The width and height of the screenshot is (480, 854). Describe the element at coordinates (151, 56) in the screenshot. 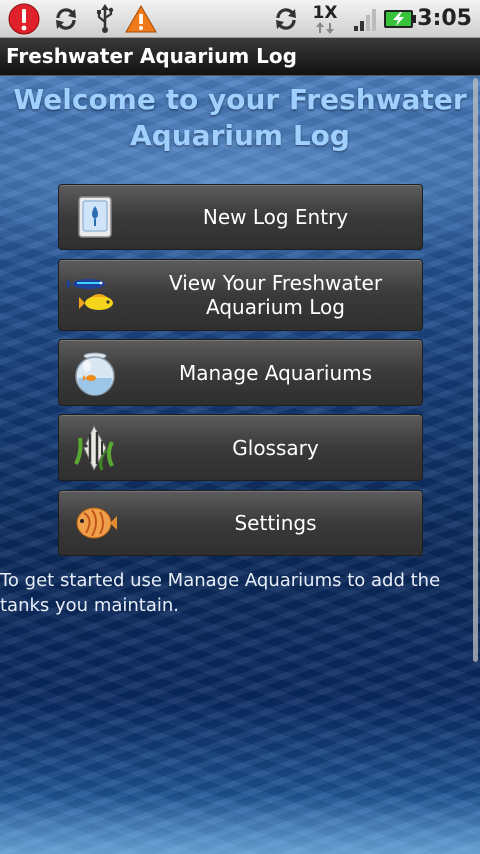

I see `app-title: Freshwater Aquarium Log` at that location.